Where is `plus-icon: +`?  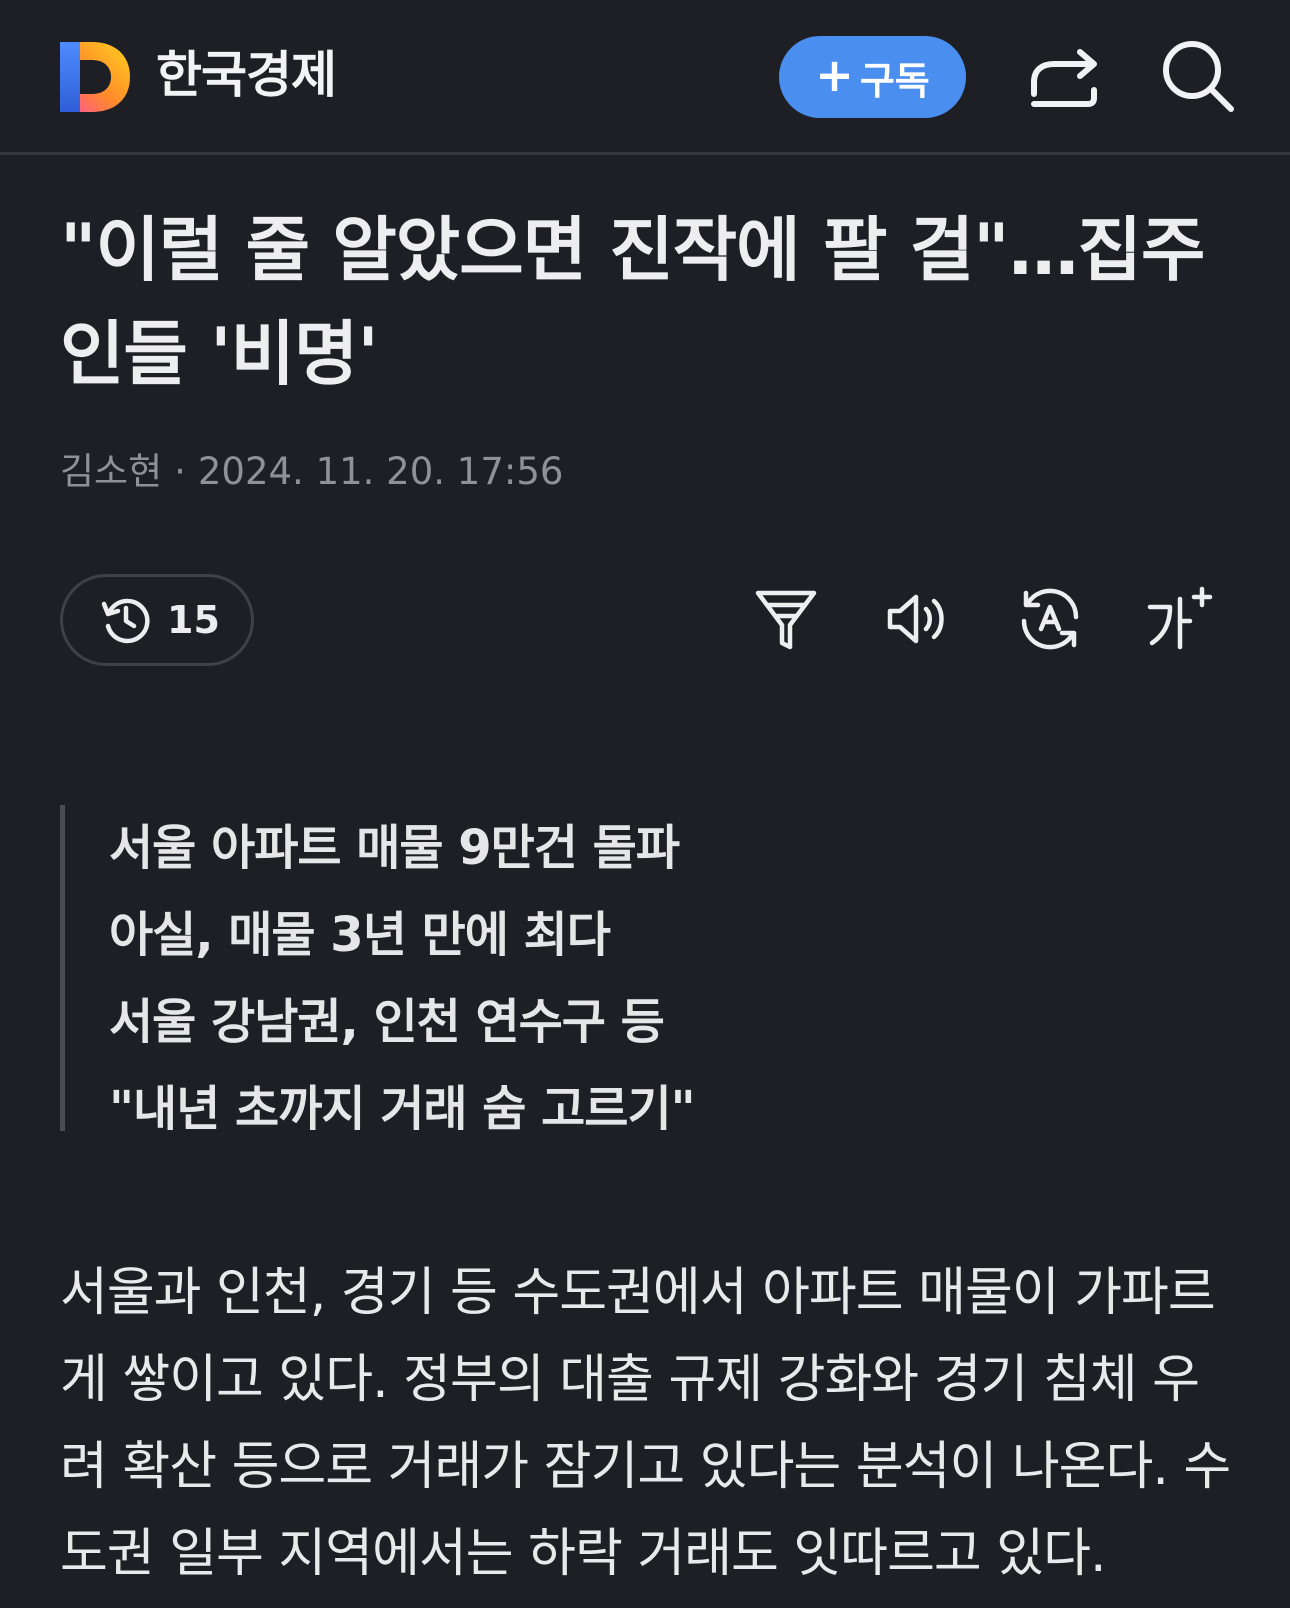
plus-icon: + is located at coordinates (834, 75).